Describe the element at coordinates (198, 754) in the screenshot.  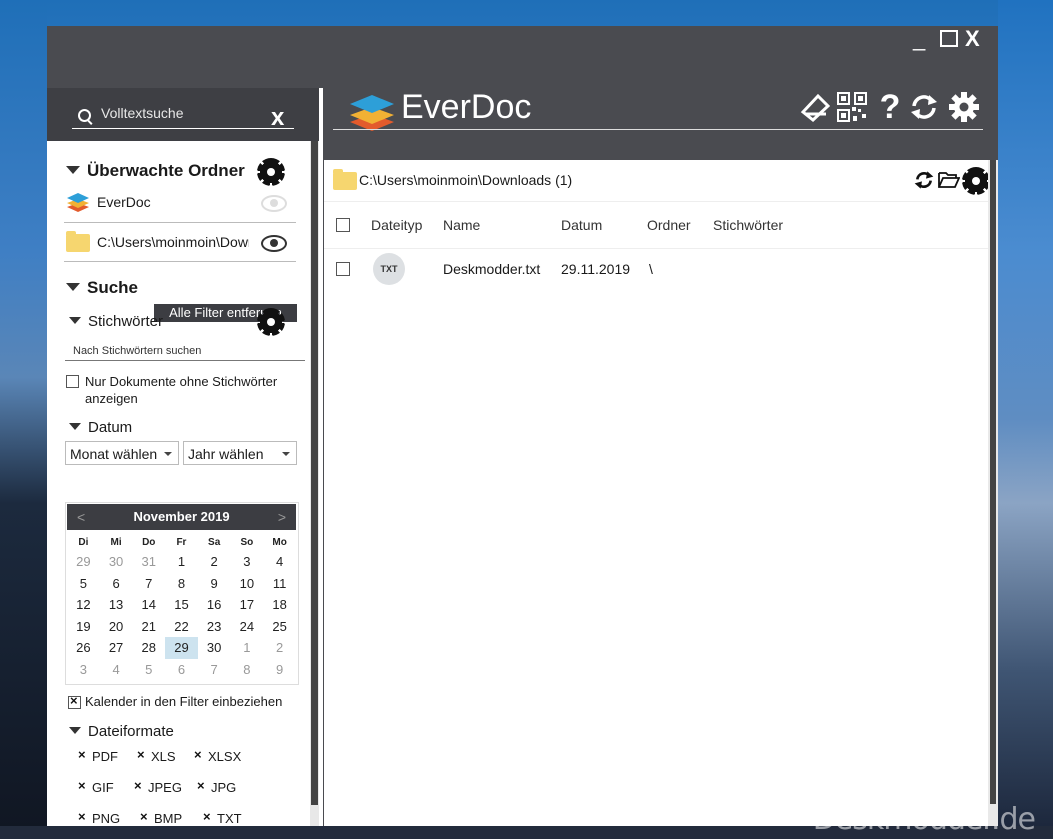
I see `format-checkbox-xlsx` at that location.